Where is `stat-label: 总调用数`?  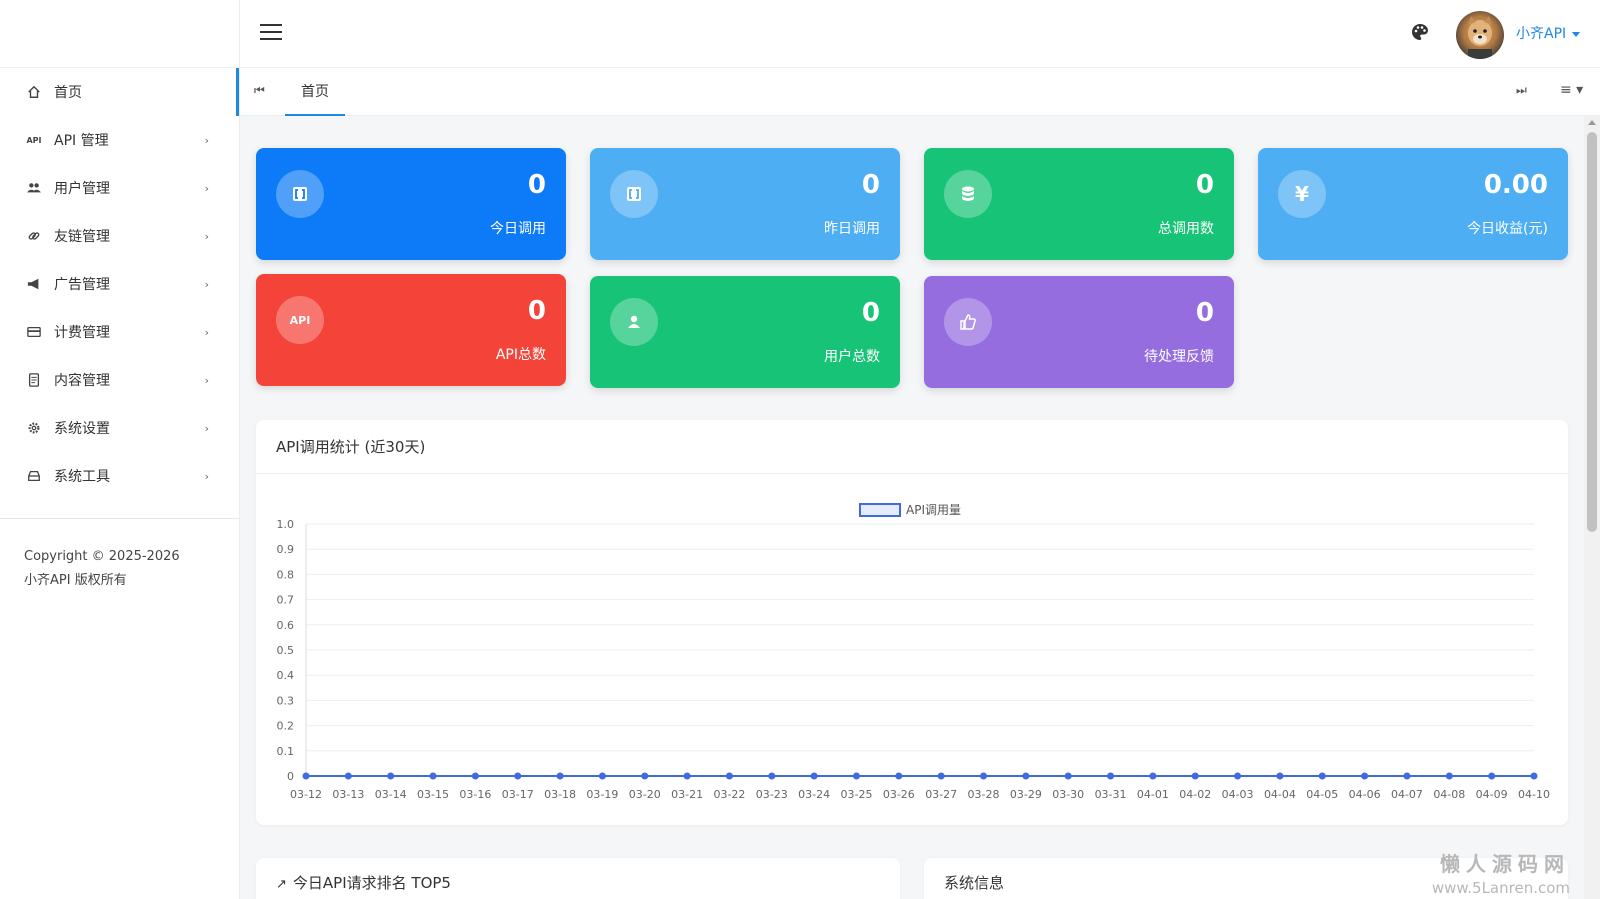 stat-label: 总调用数 is located at coordinates (1186, 229).